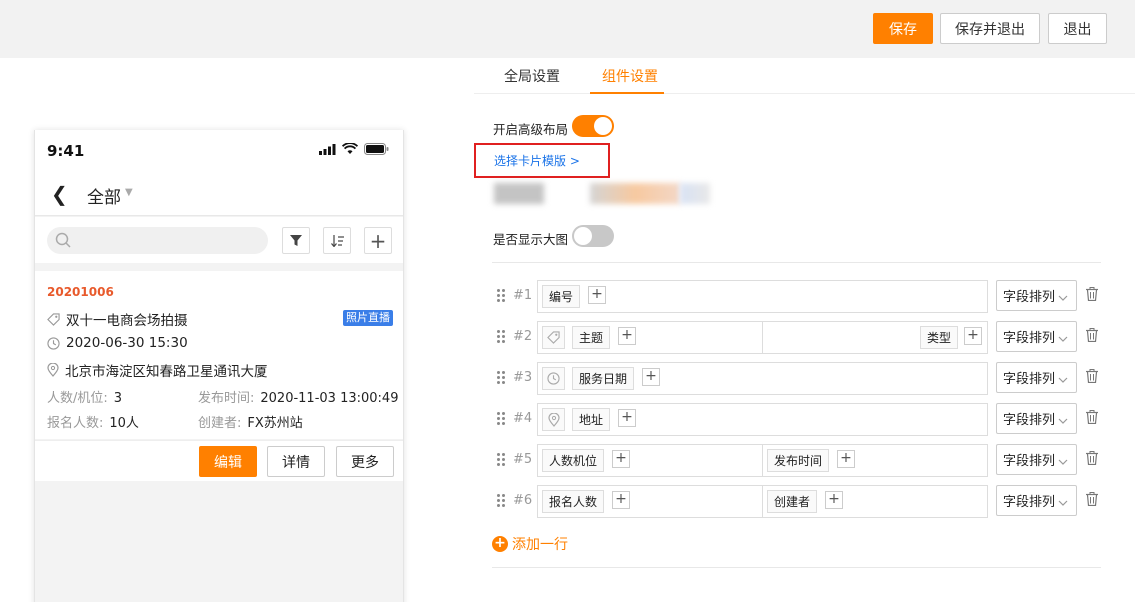 The width and height of the screenshot is (1135, 602). Describe the element at coordinates (219, 151) in the screenshot. I see `status-bar: 9:41` at that location.